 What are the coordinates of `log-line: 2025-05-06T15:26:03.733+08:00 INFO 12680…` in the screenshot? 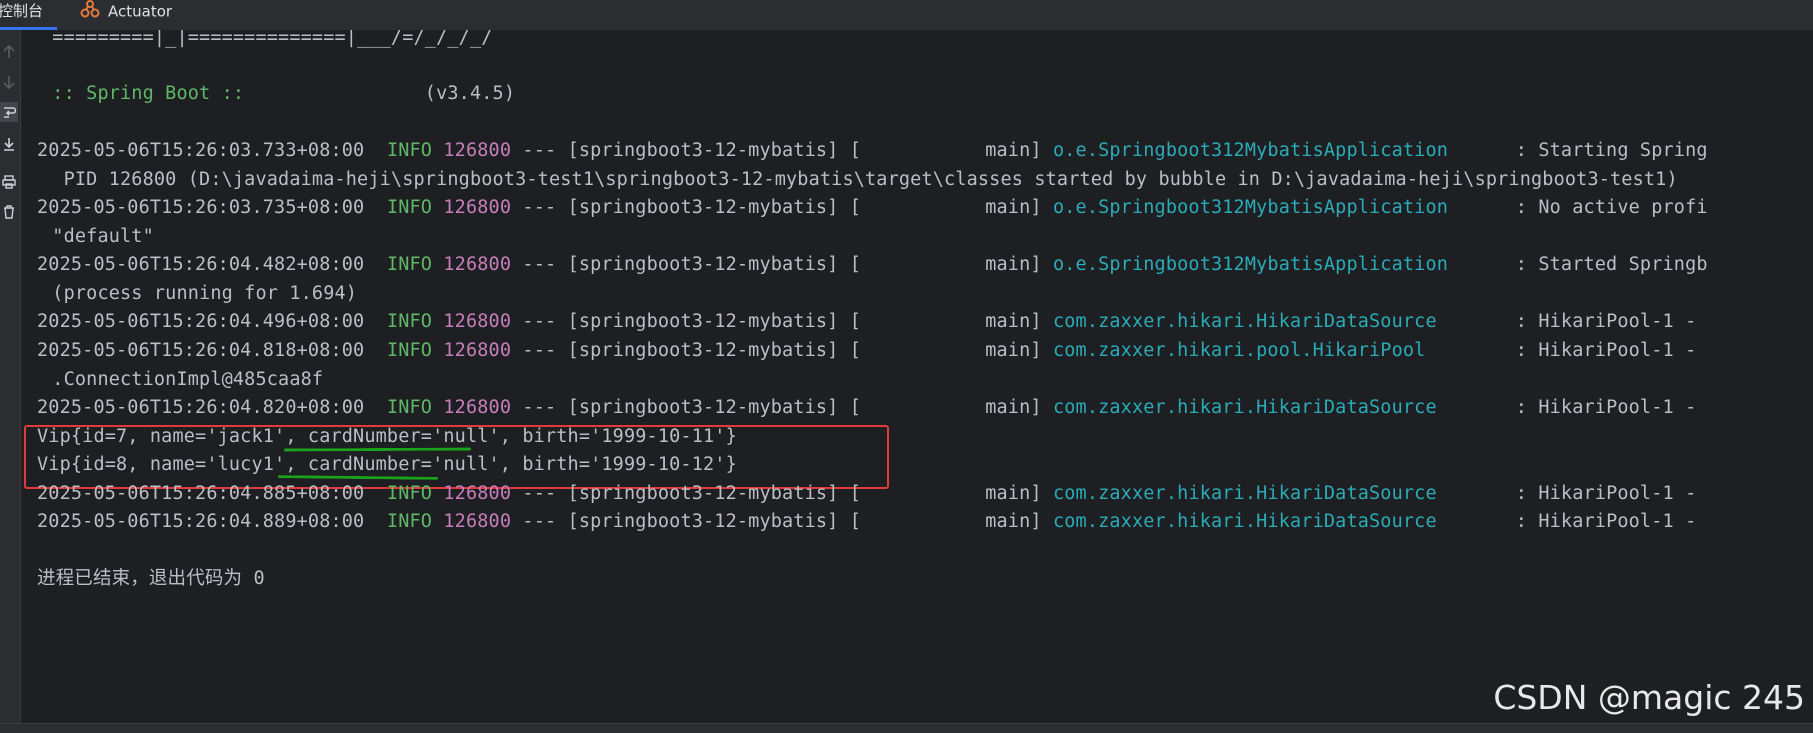 It's located at (872, 151).